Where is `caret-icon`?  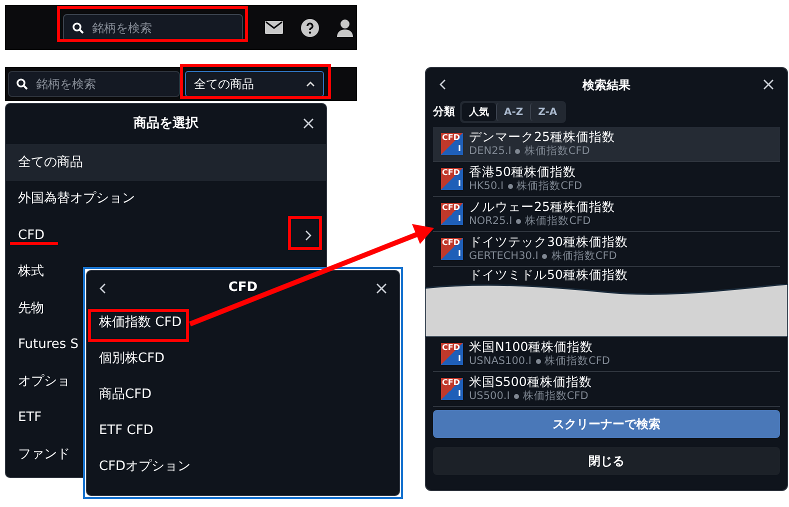 caret-icon is located at coordinates (310, 84).